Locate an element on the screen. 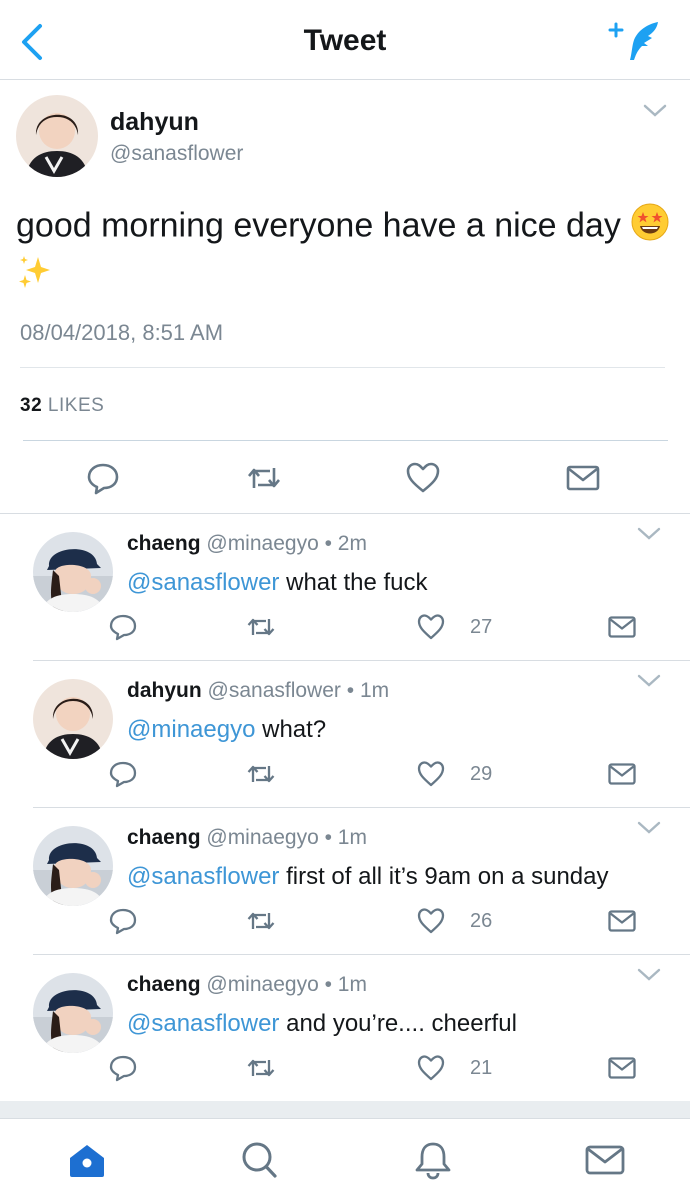 This screenshot has width=690, height=1200. tweet-text: good morning everyone have a nice day is located at coordinates (348, 252).